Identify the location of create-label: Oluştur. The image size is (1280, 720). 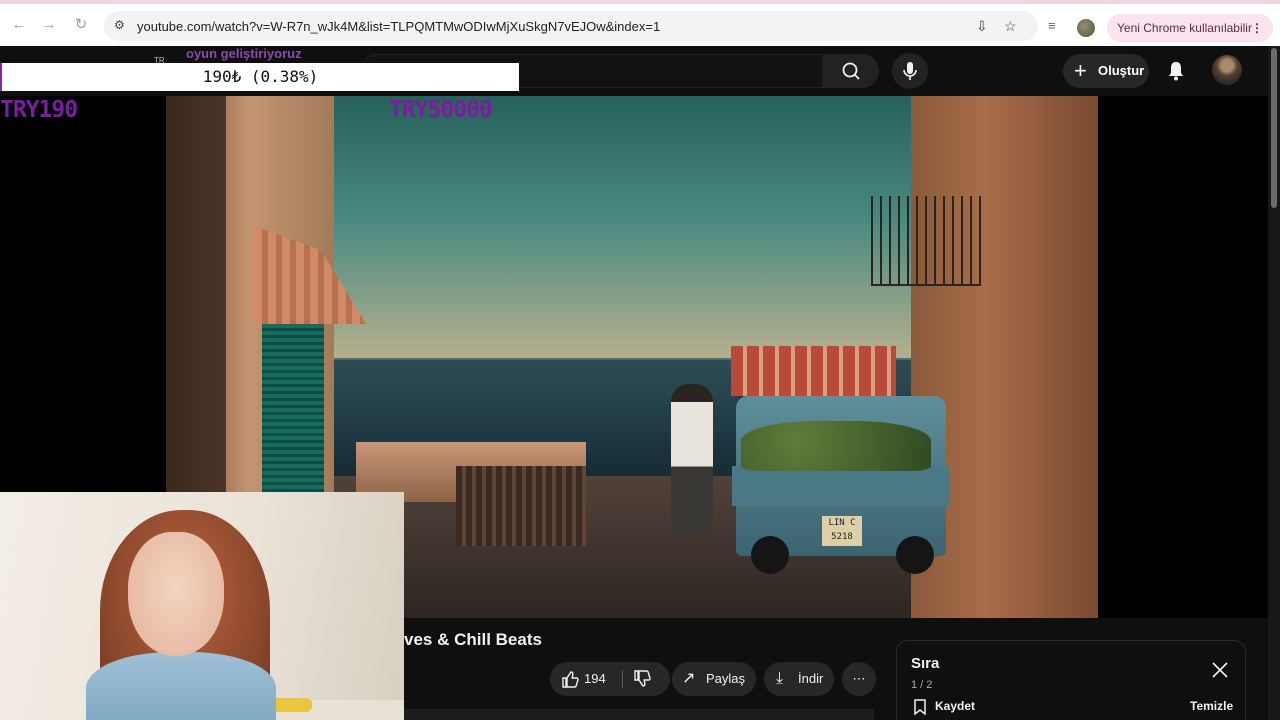
(1121, 70).